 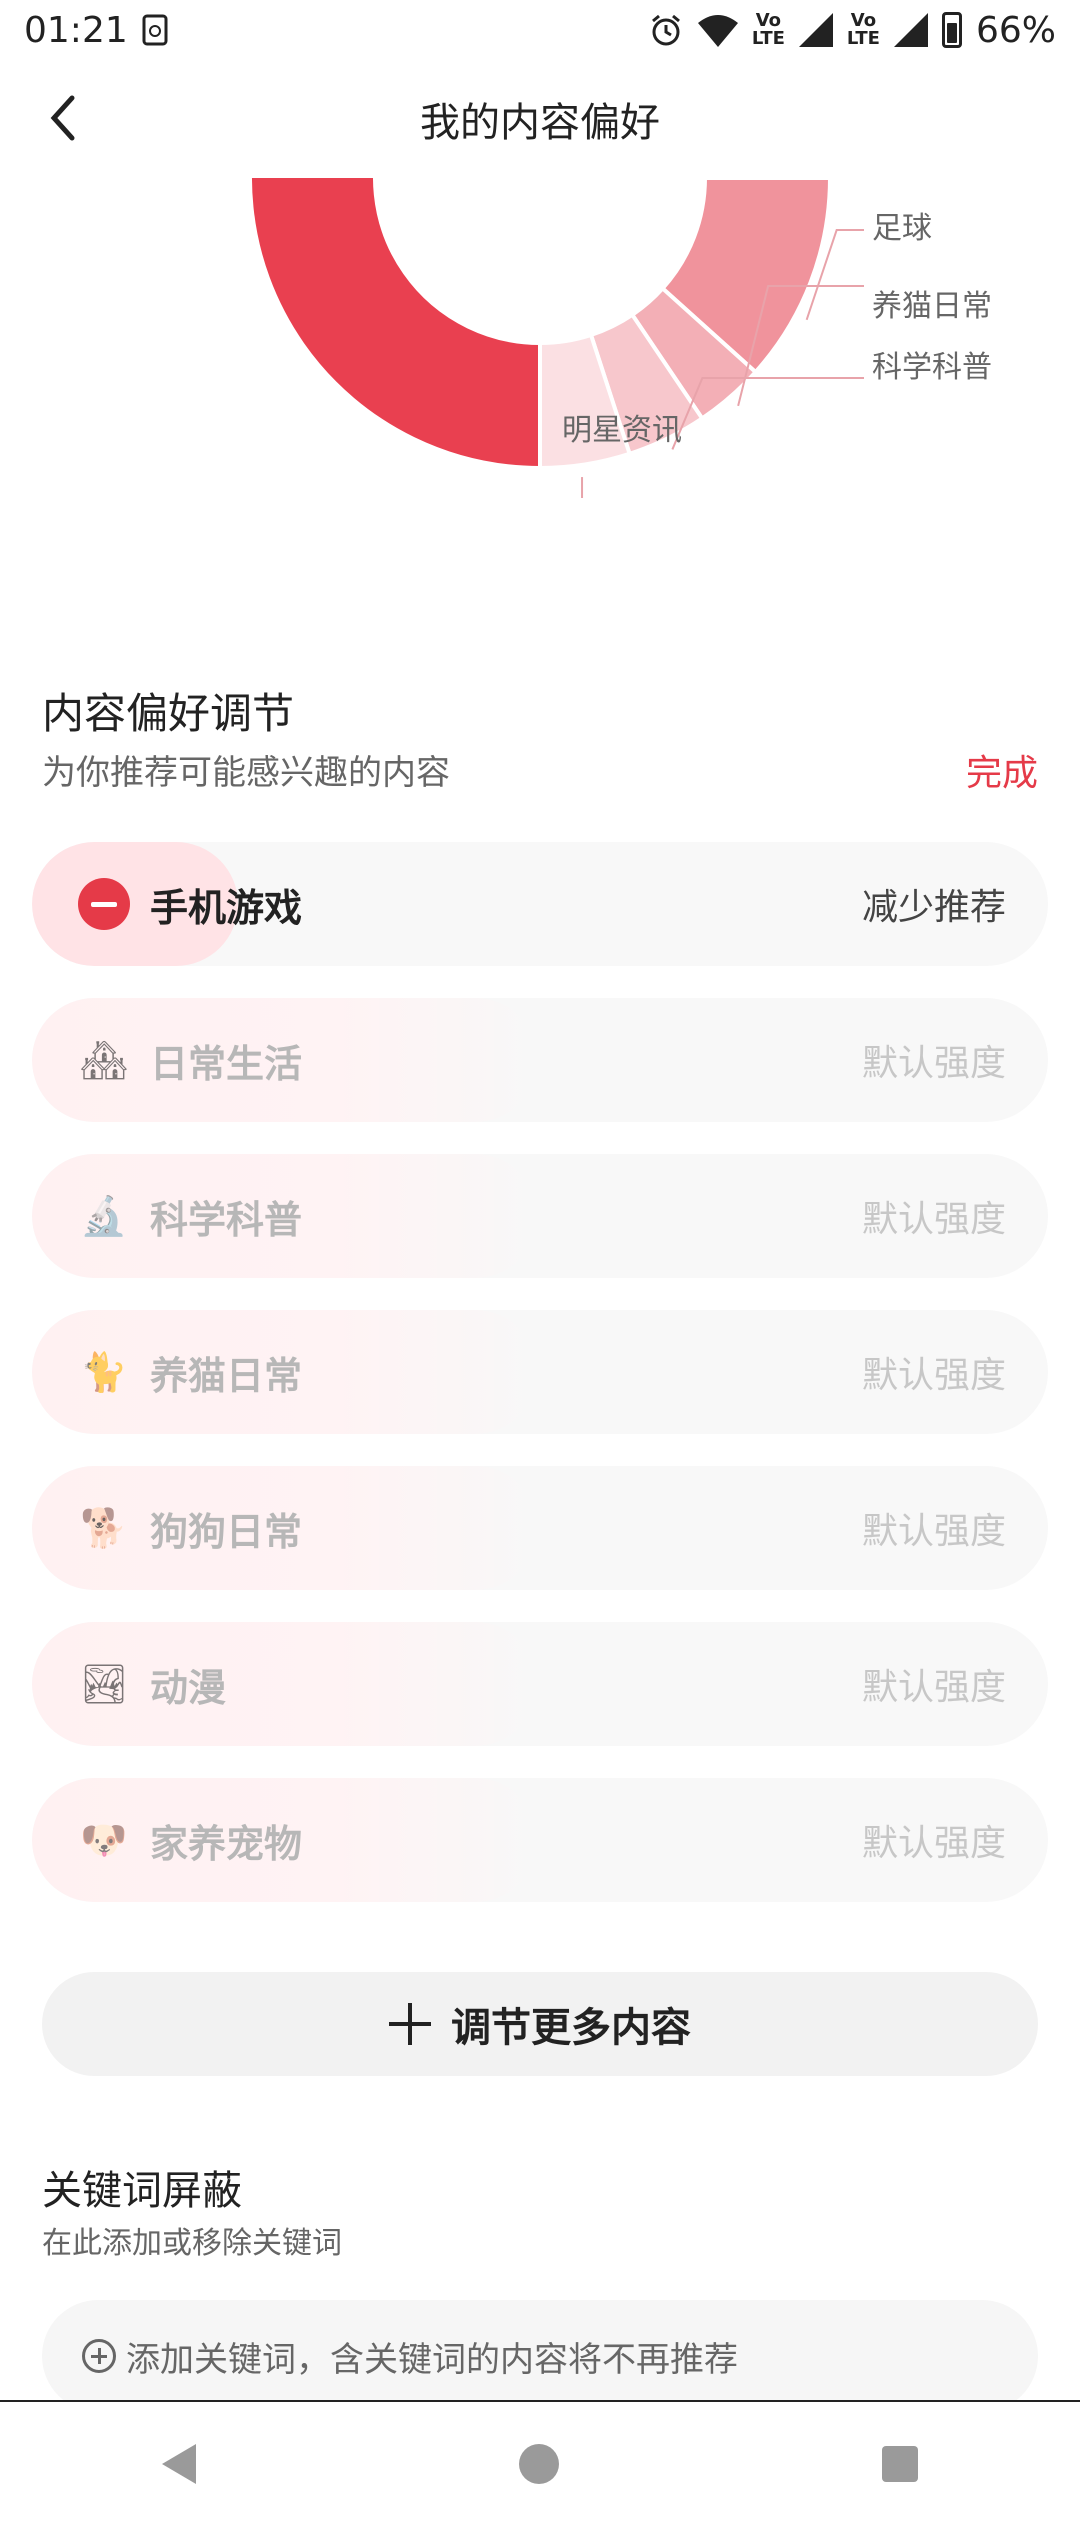 I want to click on system-nav-bar, so click(x=540, y=2462).